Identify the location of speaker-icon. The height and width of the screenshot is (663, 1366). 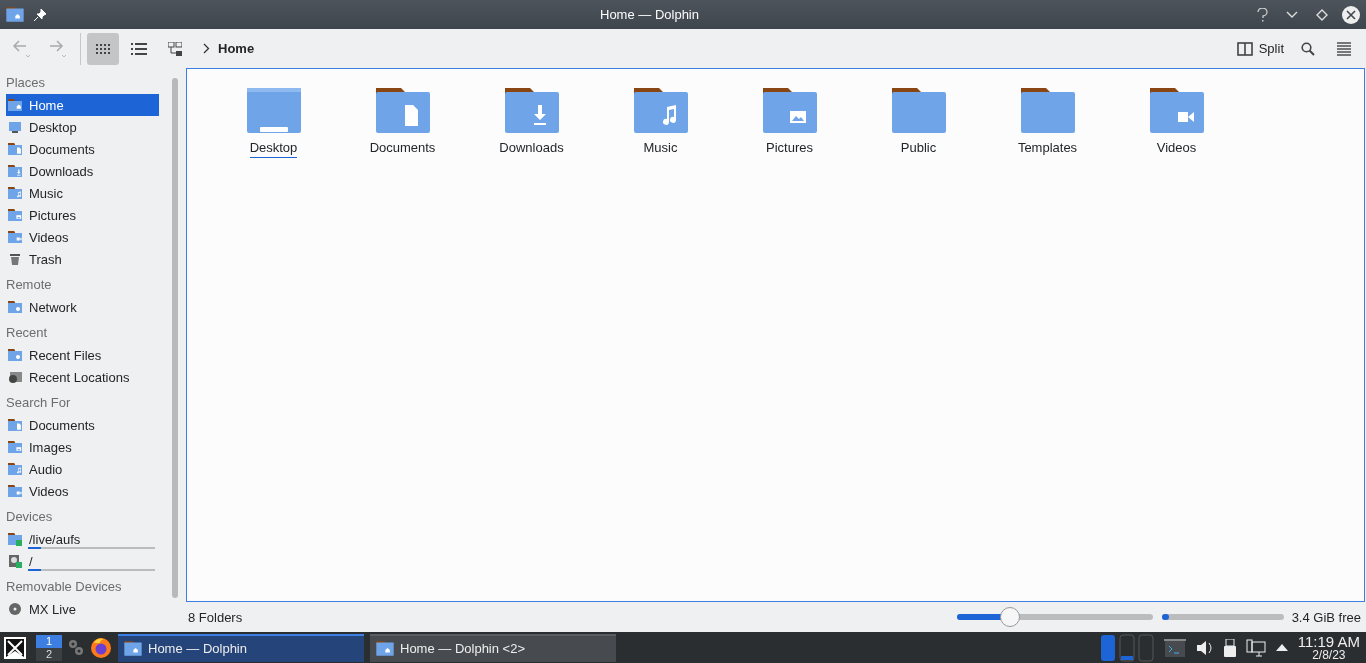
(1204, 647).